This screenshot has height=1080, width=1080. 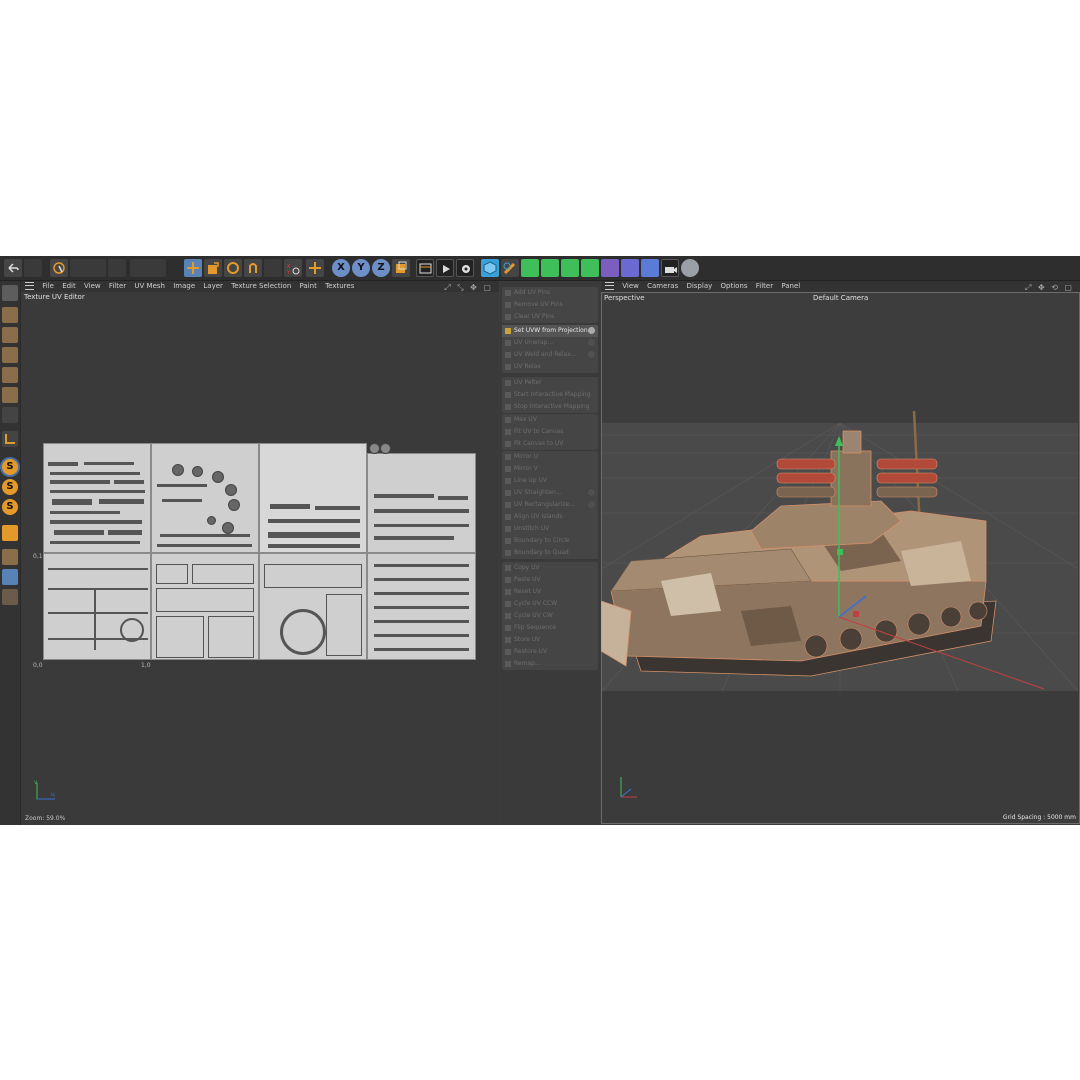 What do you see at coordinates (550, 652) in the screenshot?
I see `command-restore-uv: Restore UV` at bounding box center [550, 652].